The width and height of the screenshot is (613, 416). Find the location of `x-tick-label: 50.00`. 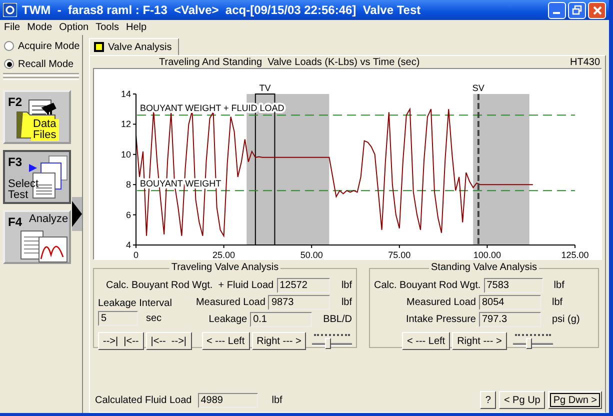

x-tick-label: 50.00 is located at coordinates (311, 254).